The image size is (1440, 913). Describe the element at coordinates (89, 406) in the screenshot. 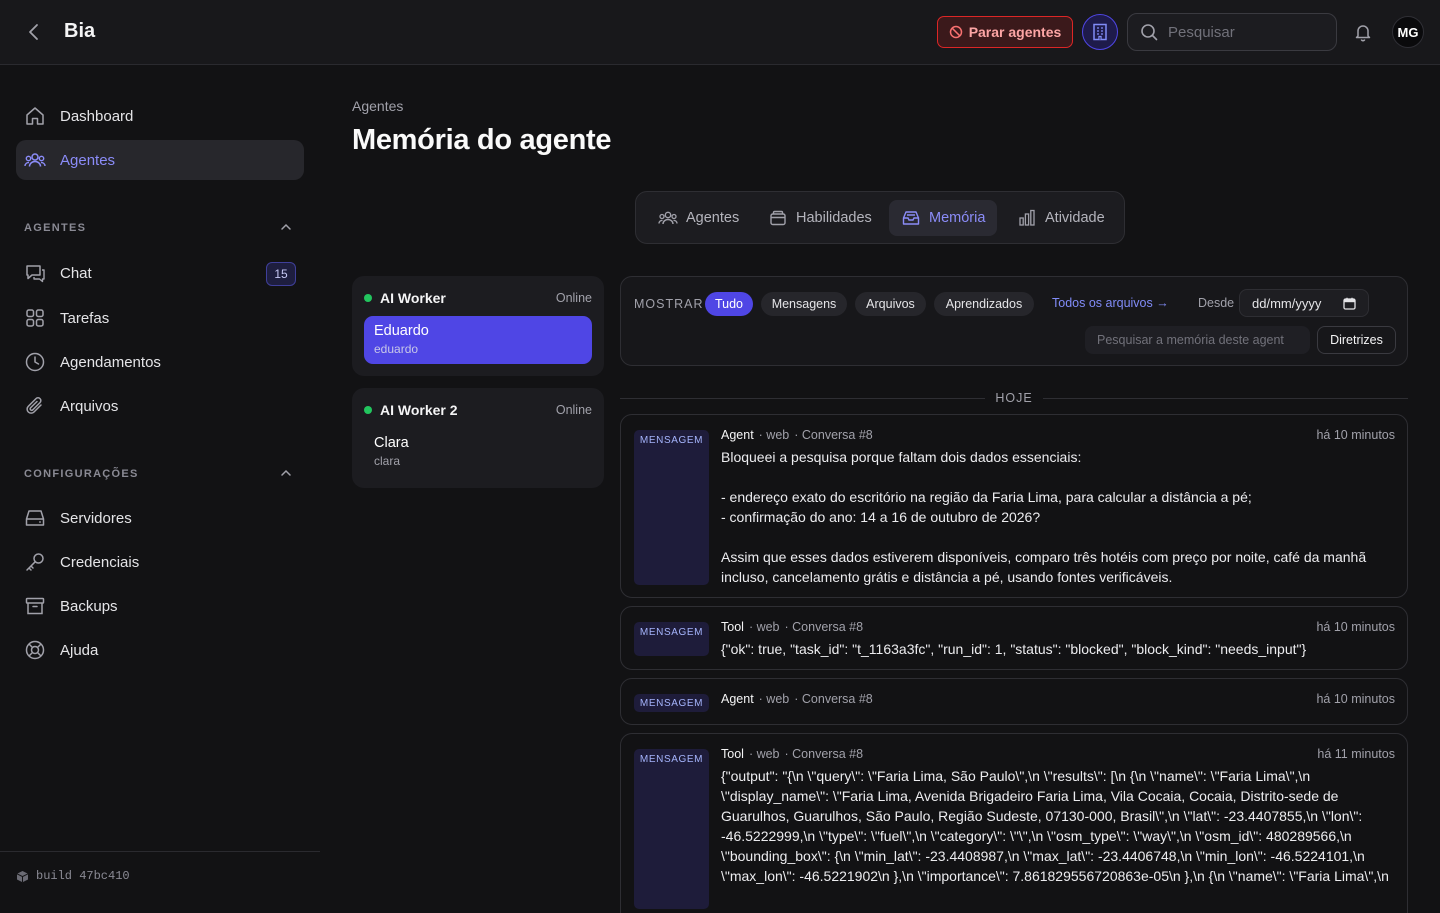

I see `sidebar-item-label: Arquivos` at that location.